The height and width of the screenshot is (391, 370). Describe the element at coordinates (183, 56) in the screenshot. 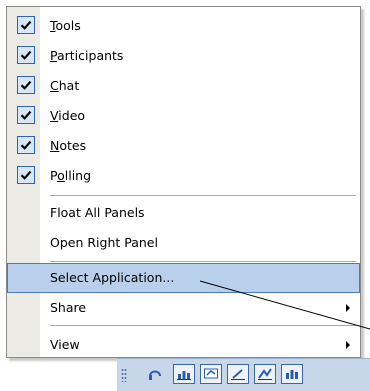

I see `menu-item-participants: Participants` at that location.